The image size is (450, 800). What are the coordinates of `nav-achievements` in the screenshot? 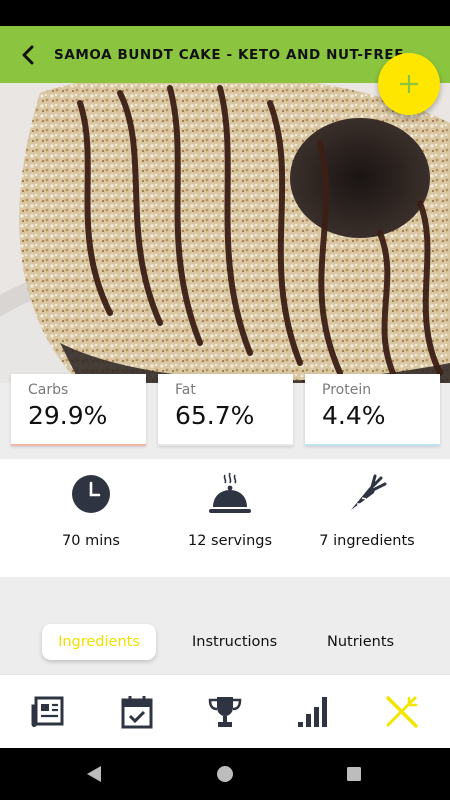 It's located at (225, 712).